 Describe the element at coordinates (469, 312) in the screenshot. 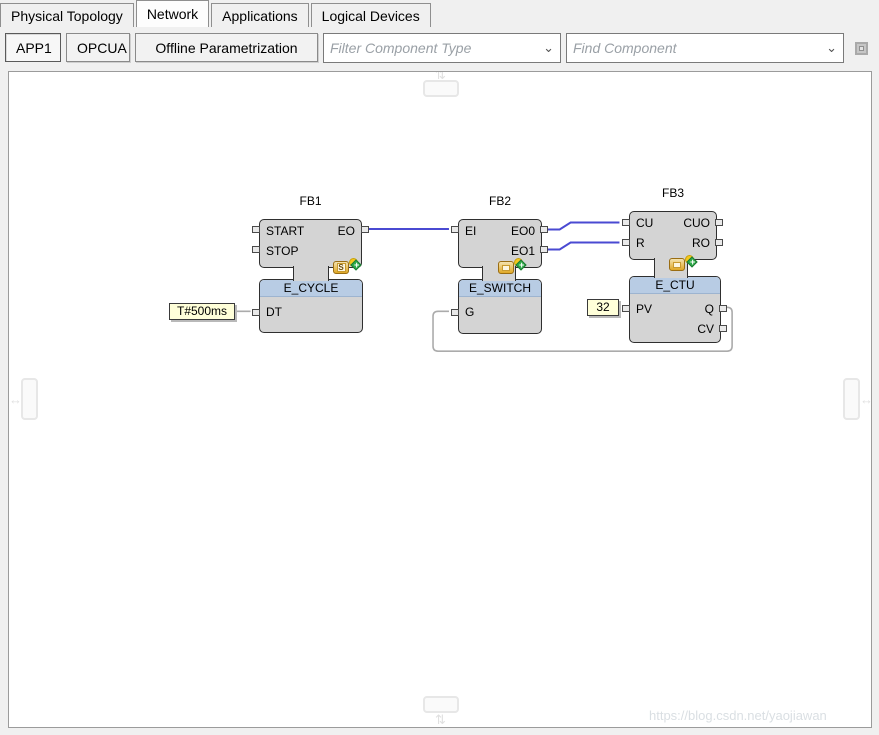

I see `fb2-port-g: G` at that location.